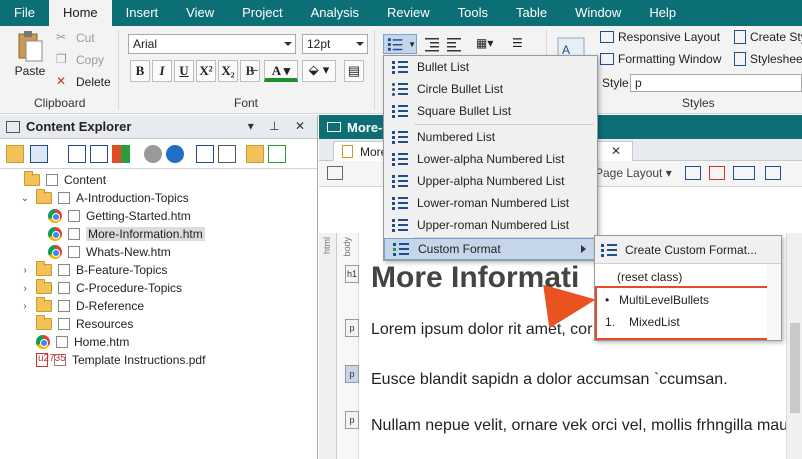 The width and height of the screenshot is (802, 459). What do you see at coordinates (335, 173) in the screenshot?
I see `view-mode-icon` at bounding box center [335, 173].